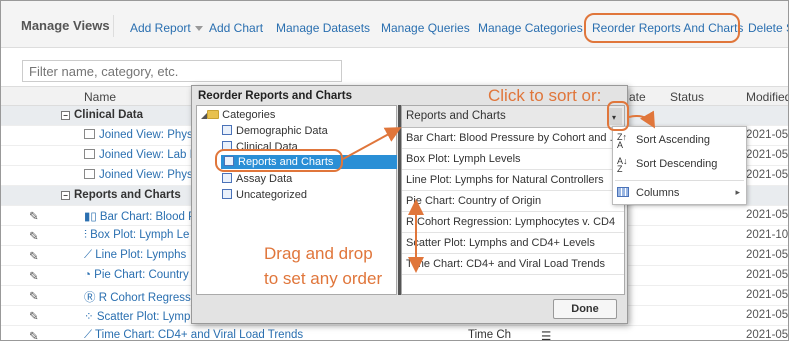 The height and width of the screenshot is (341, 789). What do you see at coordinates (372, 143) in the screenshot?
I see `arrow-to-list` at bounding box center [372, 143].